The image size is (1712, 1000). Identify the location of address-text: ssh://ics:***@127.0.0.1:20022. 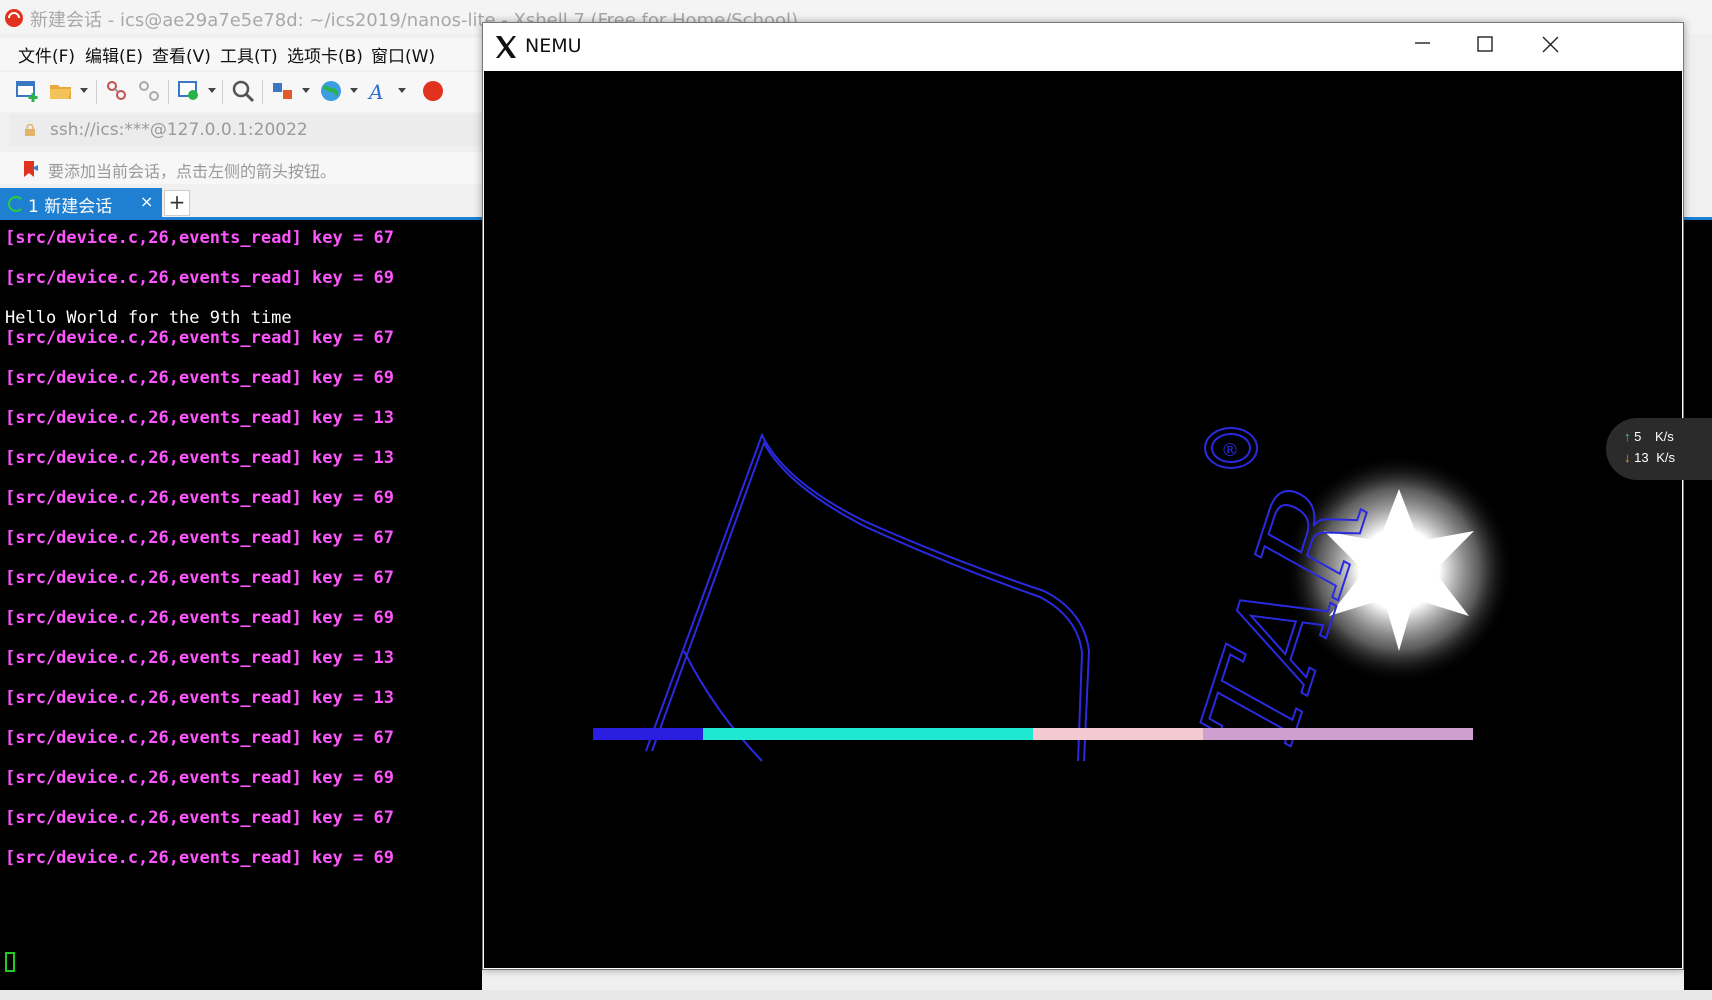
(179, 130).